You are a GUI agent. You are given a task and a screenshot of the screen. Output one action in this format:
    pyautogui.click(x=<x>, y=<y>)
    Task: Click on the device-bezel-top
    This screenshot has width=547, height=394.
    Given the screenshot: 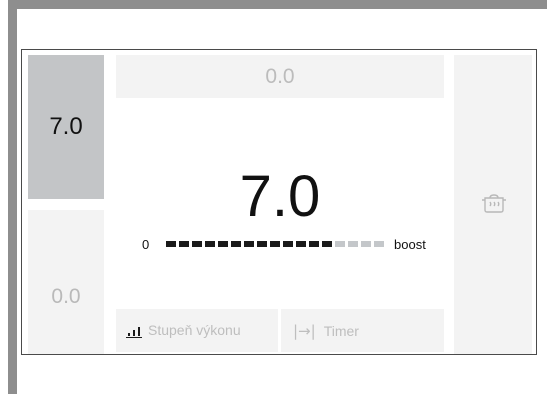 What is the action you would take?
    pyautogui.click(x=277, y=4)
    